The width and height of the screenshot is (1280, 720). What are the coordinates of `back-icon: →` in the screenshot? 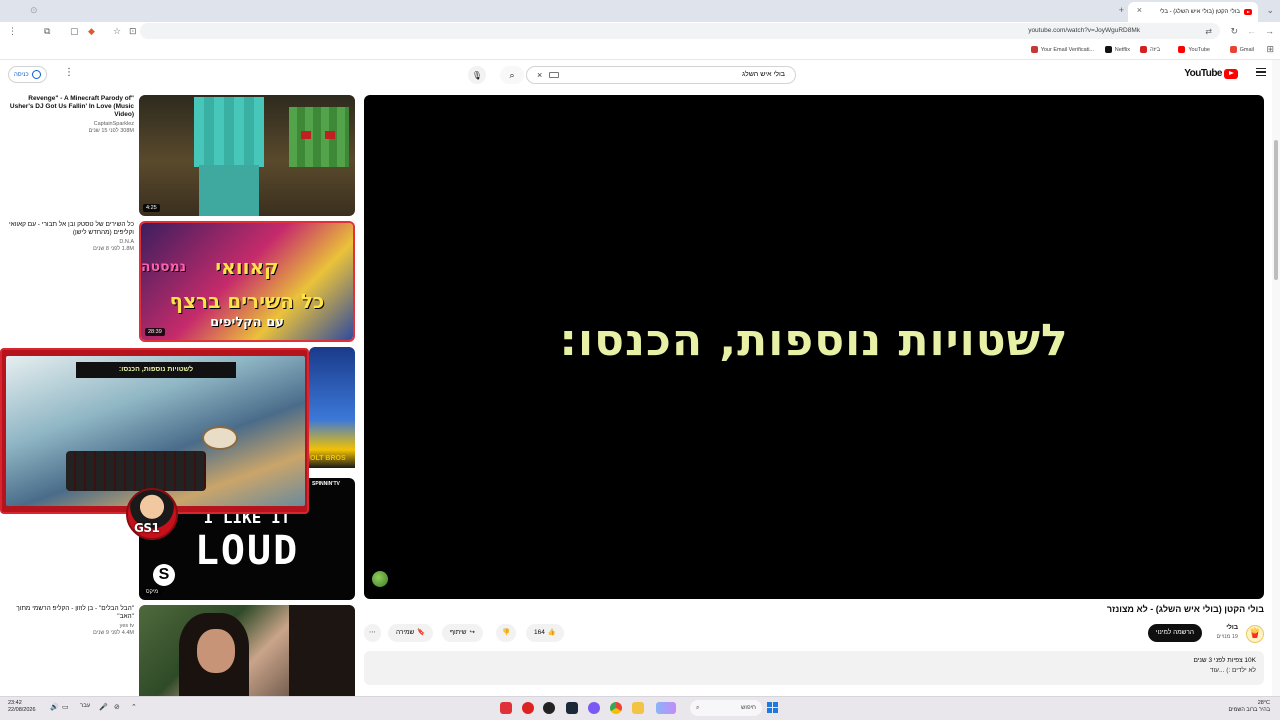 It's located at (1269, 31).